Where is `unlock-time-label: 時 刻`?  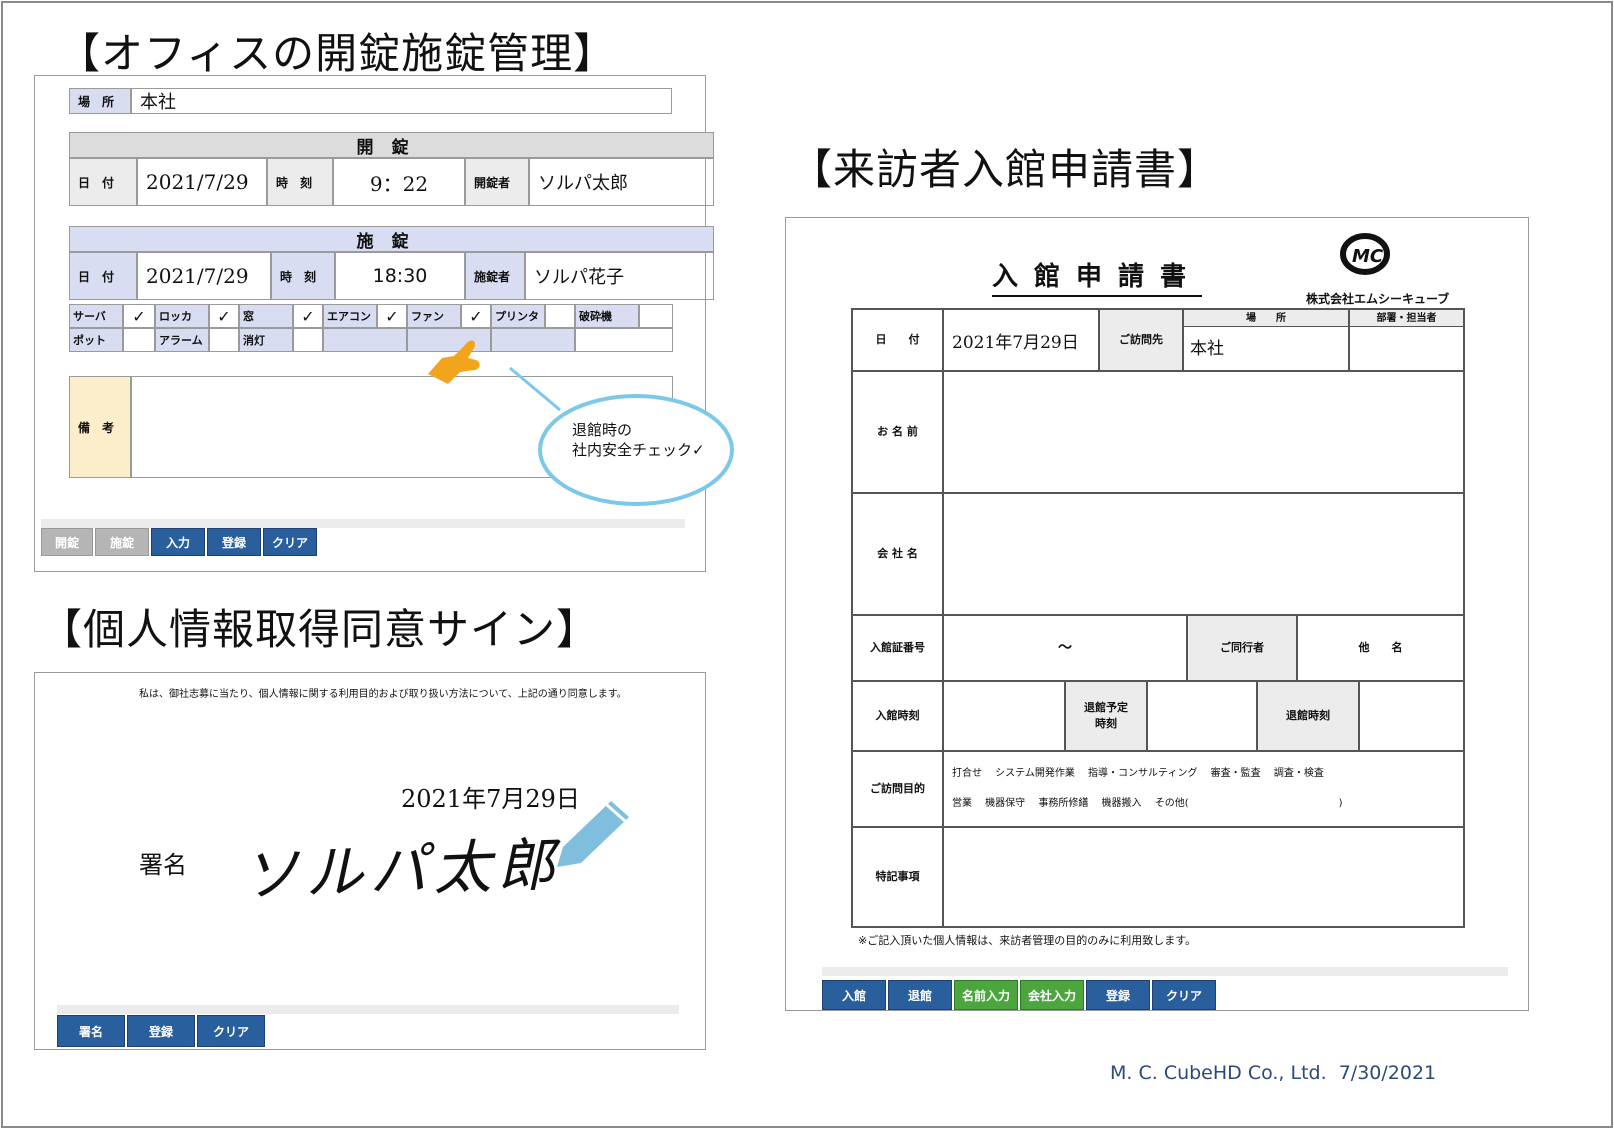
unlock-time-label: 時 刻 is located at coordinates (300, 182).